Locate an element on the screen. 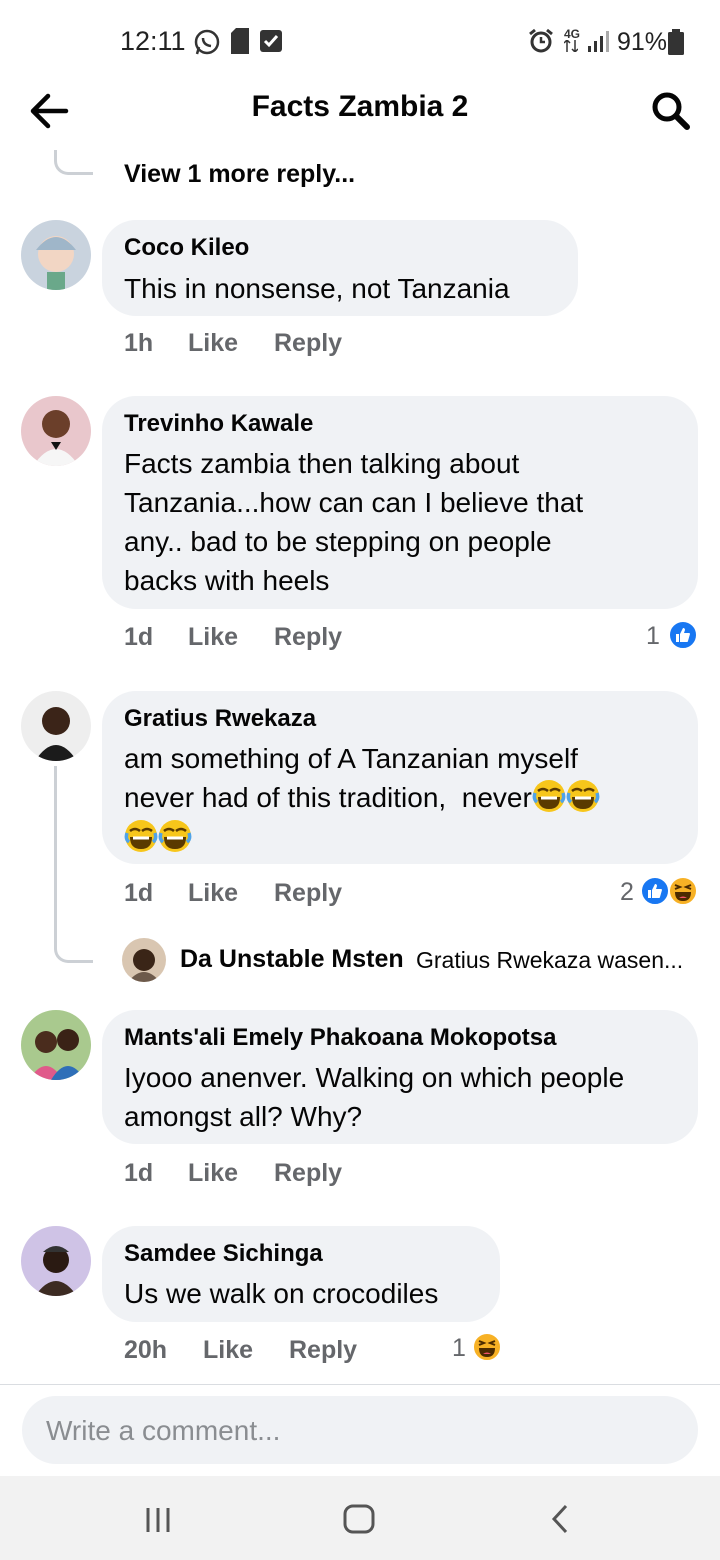  system-nav-bar is located at coordinates (360, 1518).